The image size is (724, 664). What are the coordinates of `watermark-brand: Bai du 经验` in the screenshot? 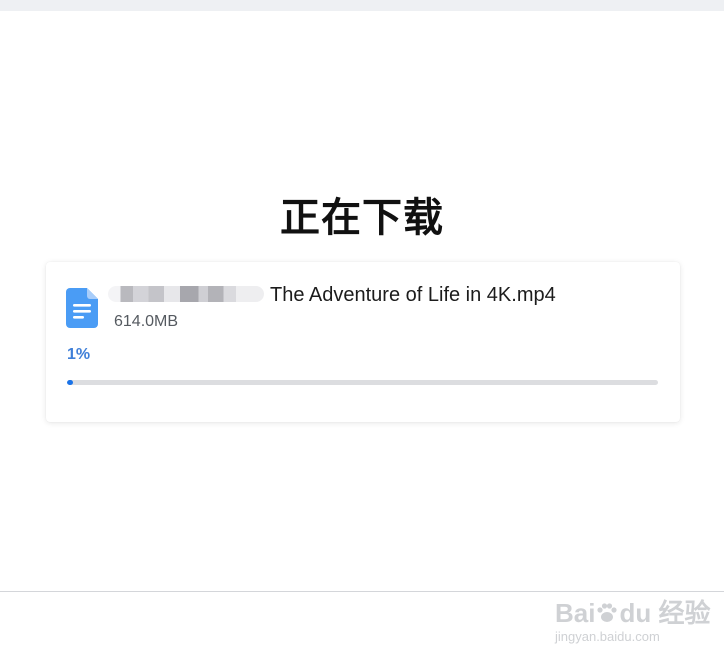 It's located at (632, 613).